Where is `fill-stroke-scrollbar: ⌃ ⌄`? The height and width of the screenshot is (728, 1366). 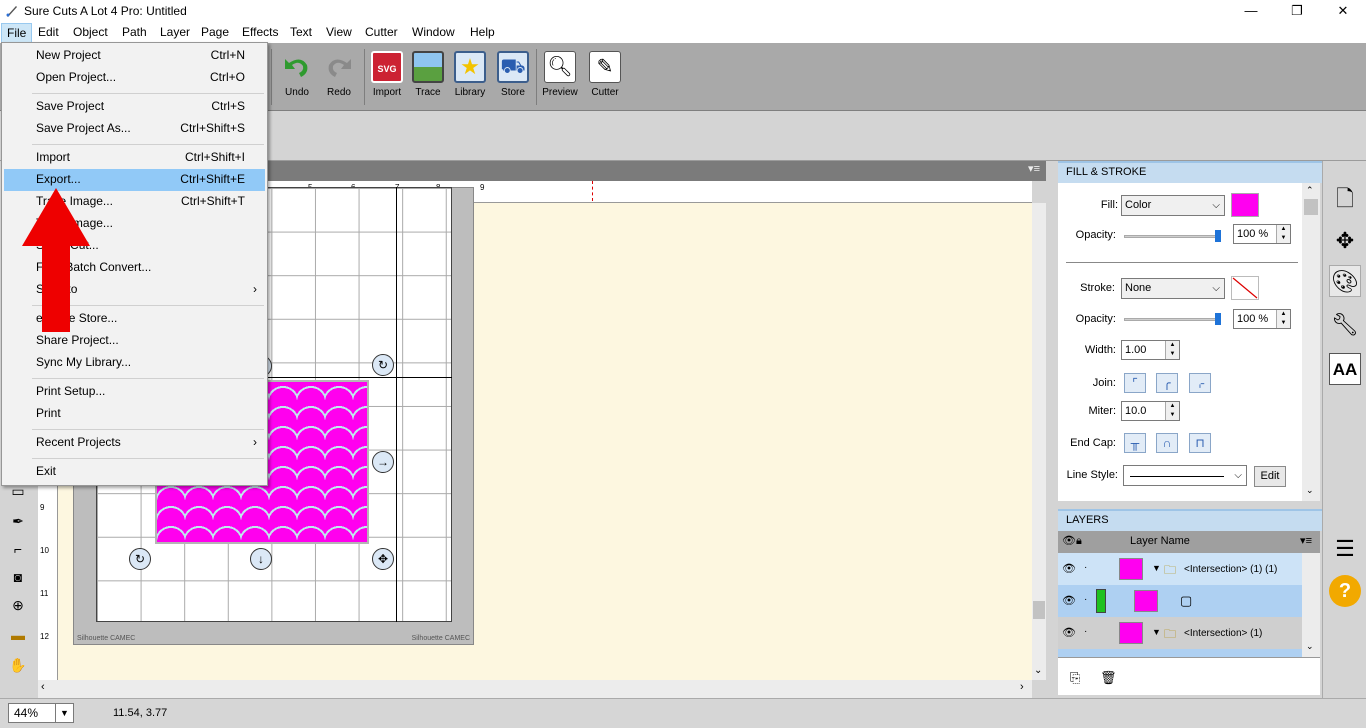
fill-stroke-scrollbar: ⌃ ⌄ is located at coordinates (1311, 342).